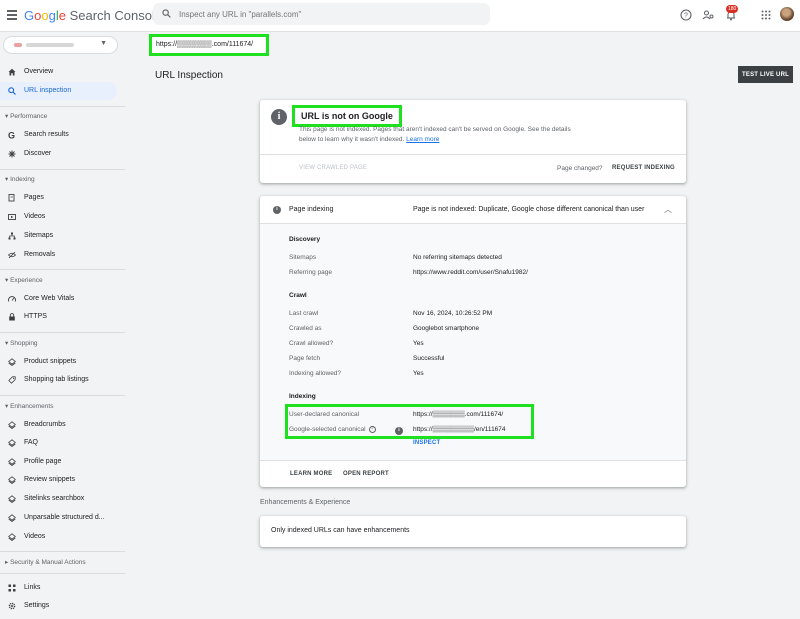  Describe the element at coordinates (340, 530) in the screenshot. I see `enhancements-message: Only indexed URLs can have enhancements` at that location.